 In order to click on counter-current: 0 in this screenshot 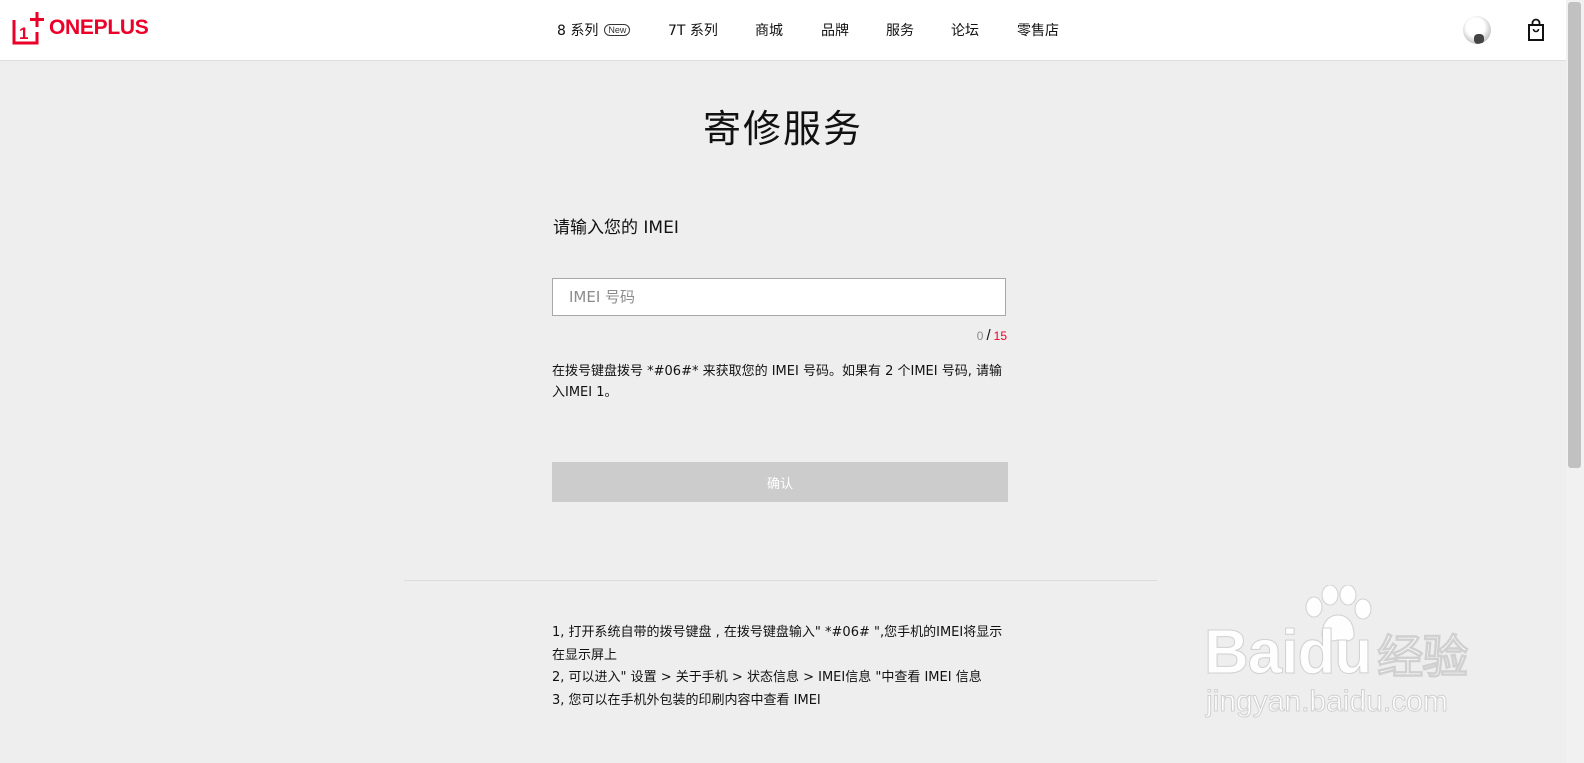, I will do `click(980, 336)`.